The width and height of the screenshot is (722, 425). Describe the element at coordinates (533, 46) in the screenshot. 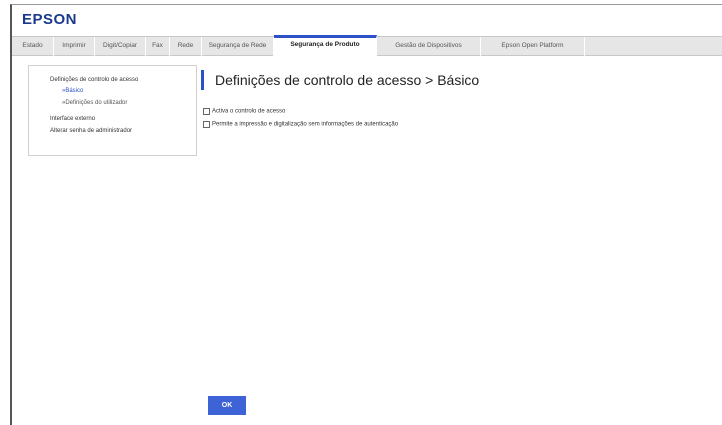

I see `tab-epson-open-platform: Epson Open Platform` at that location.